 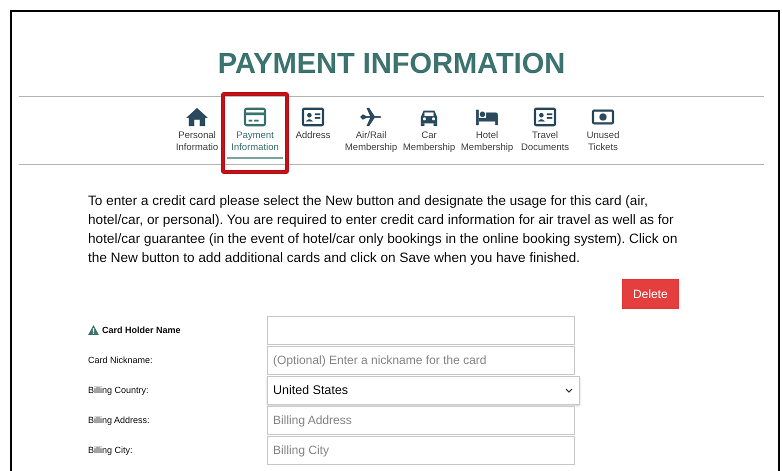 I want to click on chevron-down-icon, so click(x=569, y=390).